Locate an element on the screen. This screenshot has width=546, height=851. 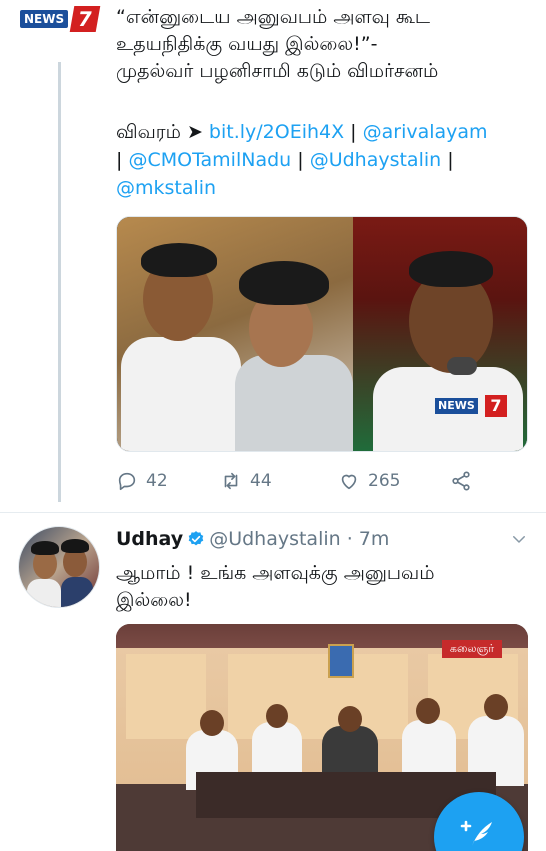
mention-mkstalin: @mkstalin is located at coordinates (166, 188).